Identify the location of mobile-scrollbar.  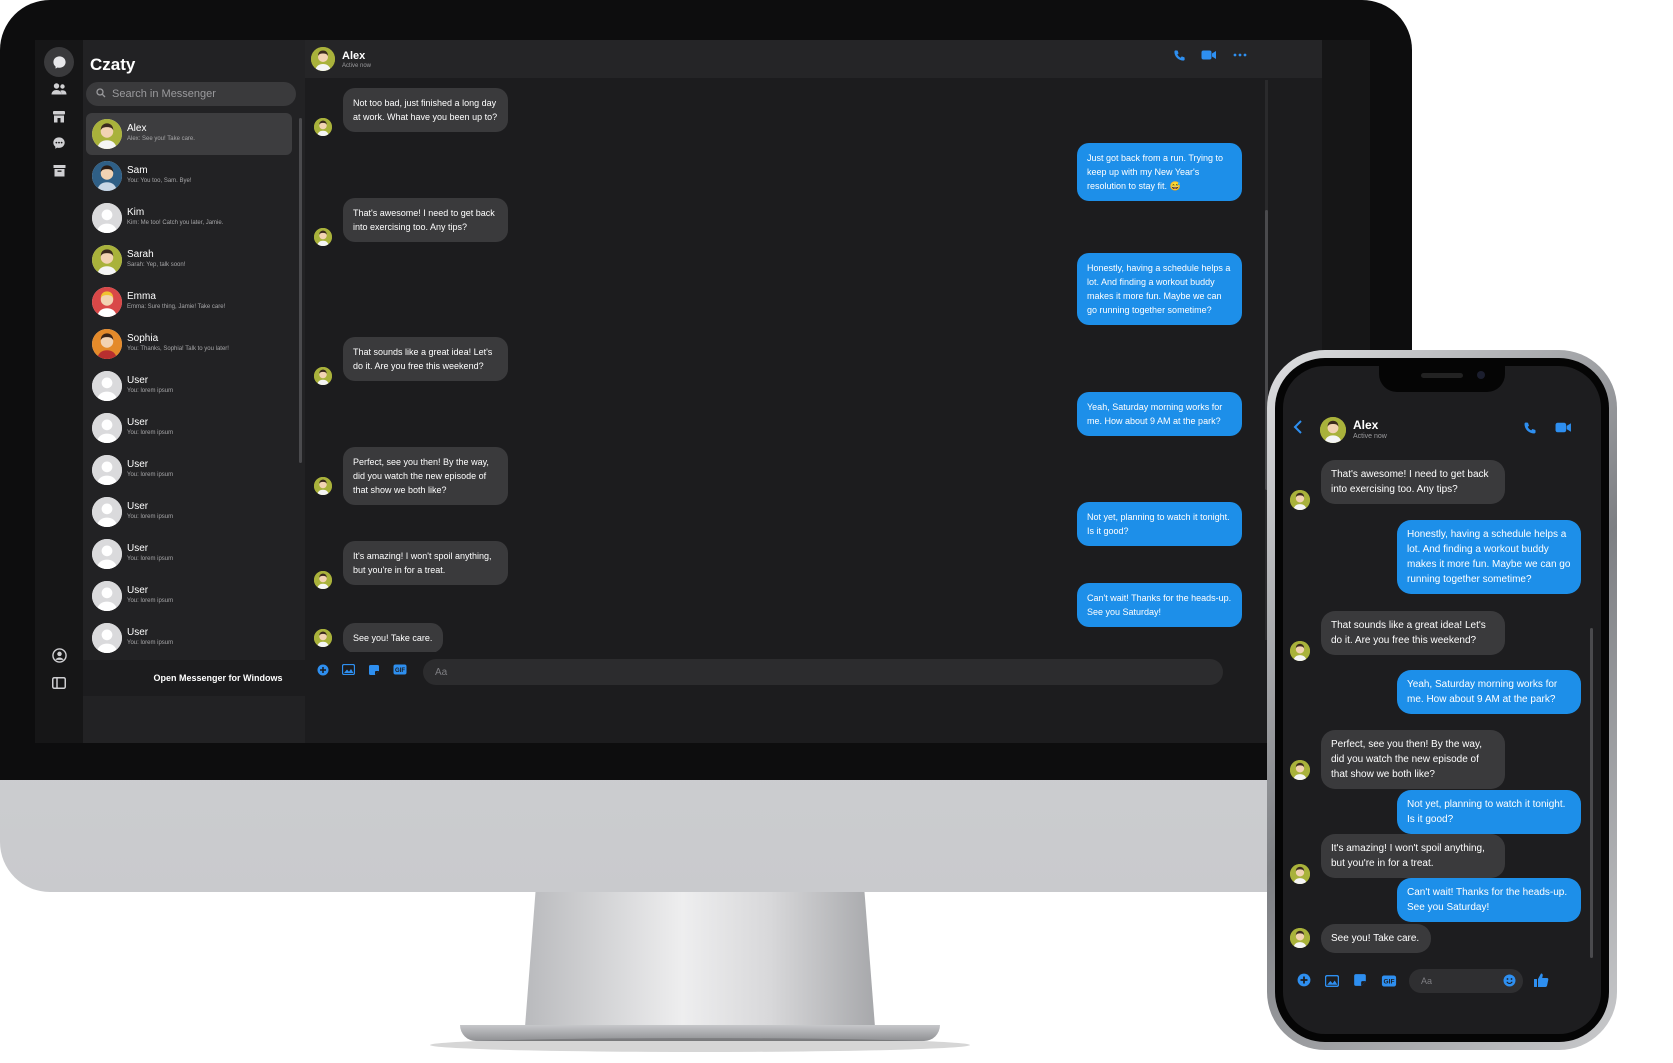
(1591, 793).